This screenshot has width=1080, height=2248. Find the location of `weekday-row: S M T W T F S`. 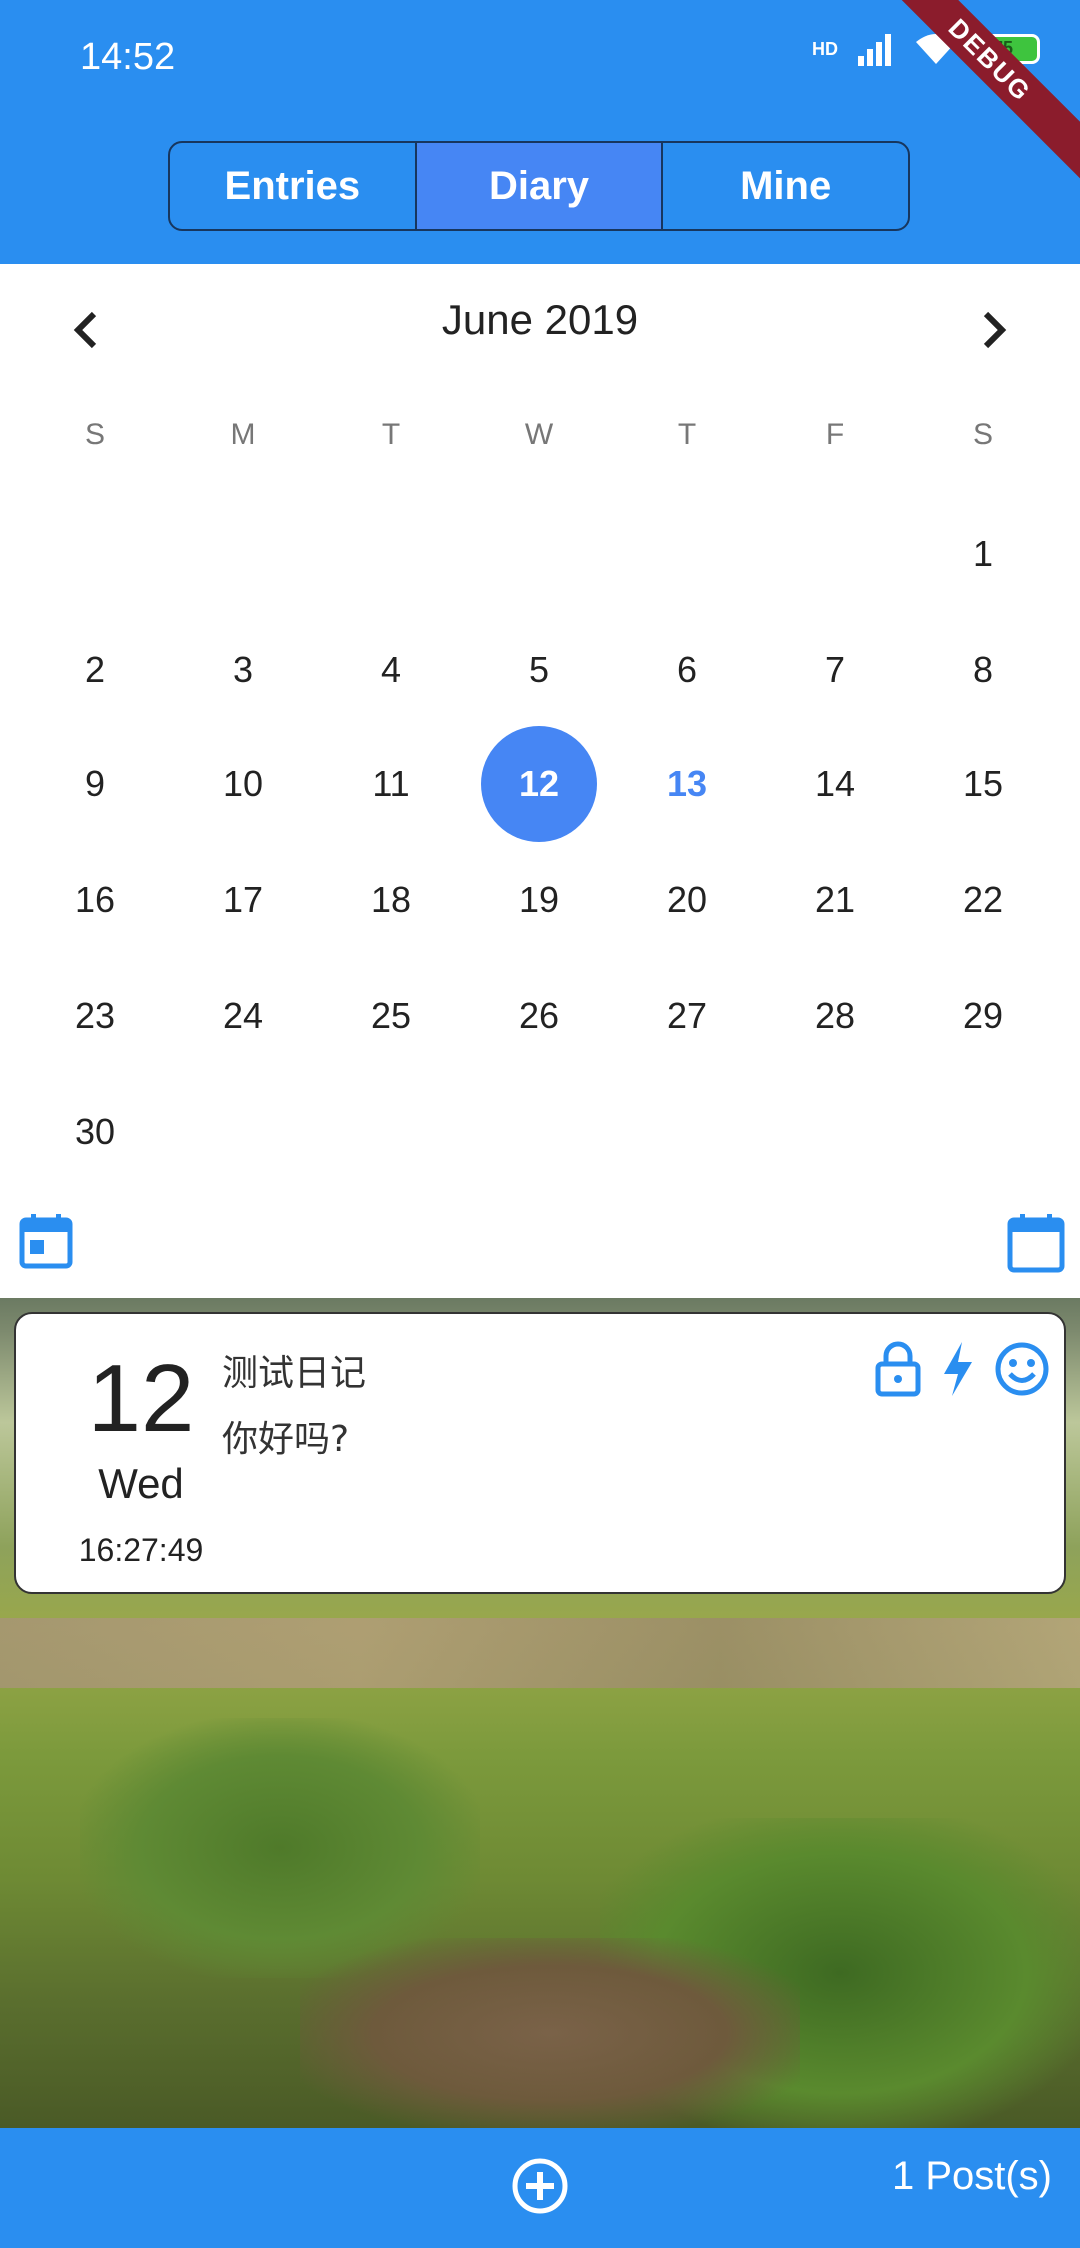

weekday-row: S M T W T F S is located at coordinates (540, 438).